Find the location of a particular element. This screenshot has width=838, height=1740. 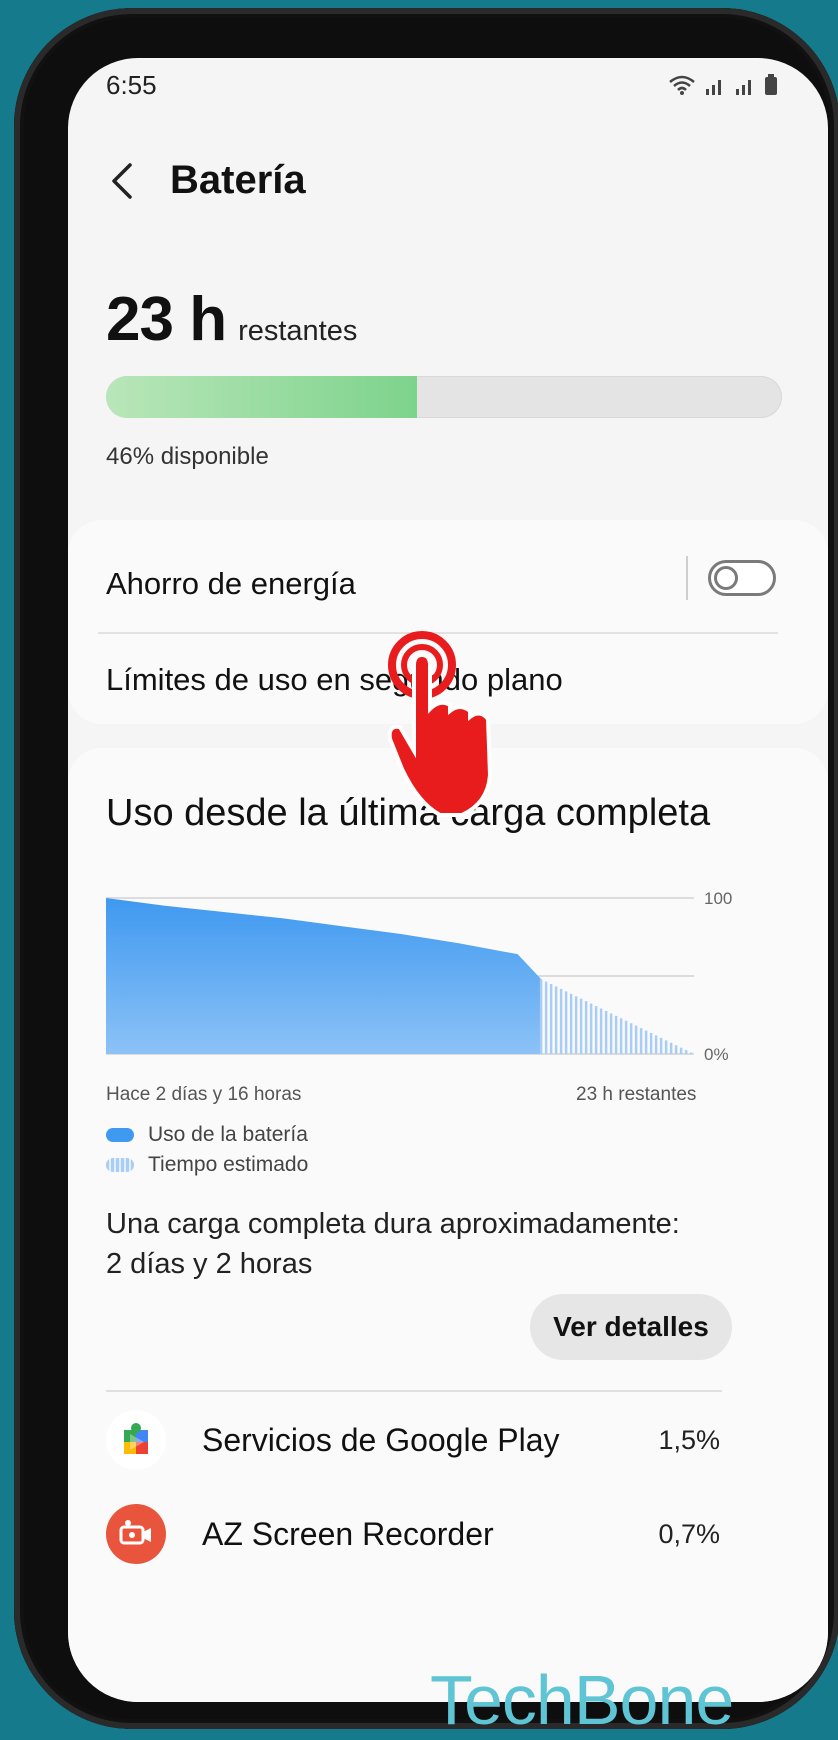

remaining-time: 23 h restantes is located at coordinates (231, 319).